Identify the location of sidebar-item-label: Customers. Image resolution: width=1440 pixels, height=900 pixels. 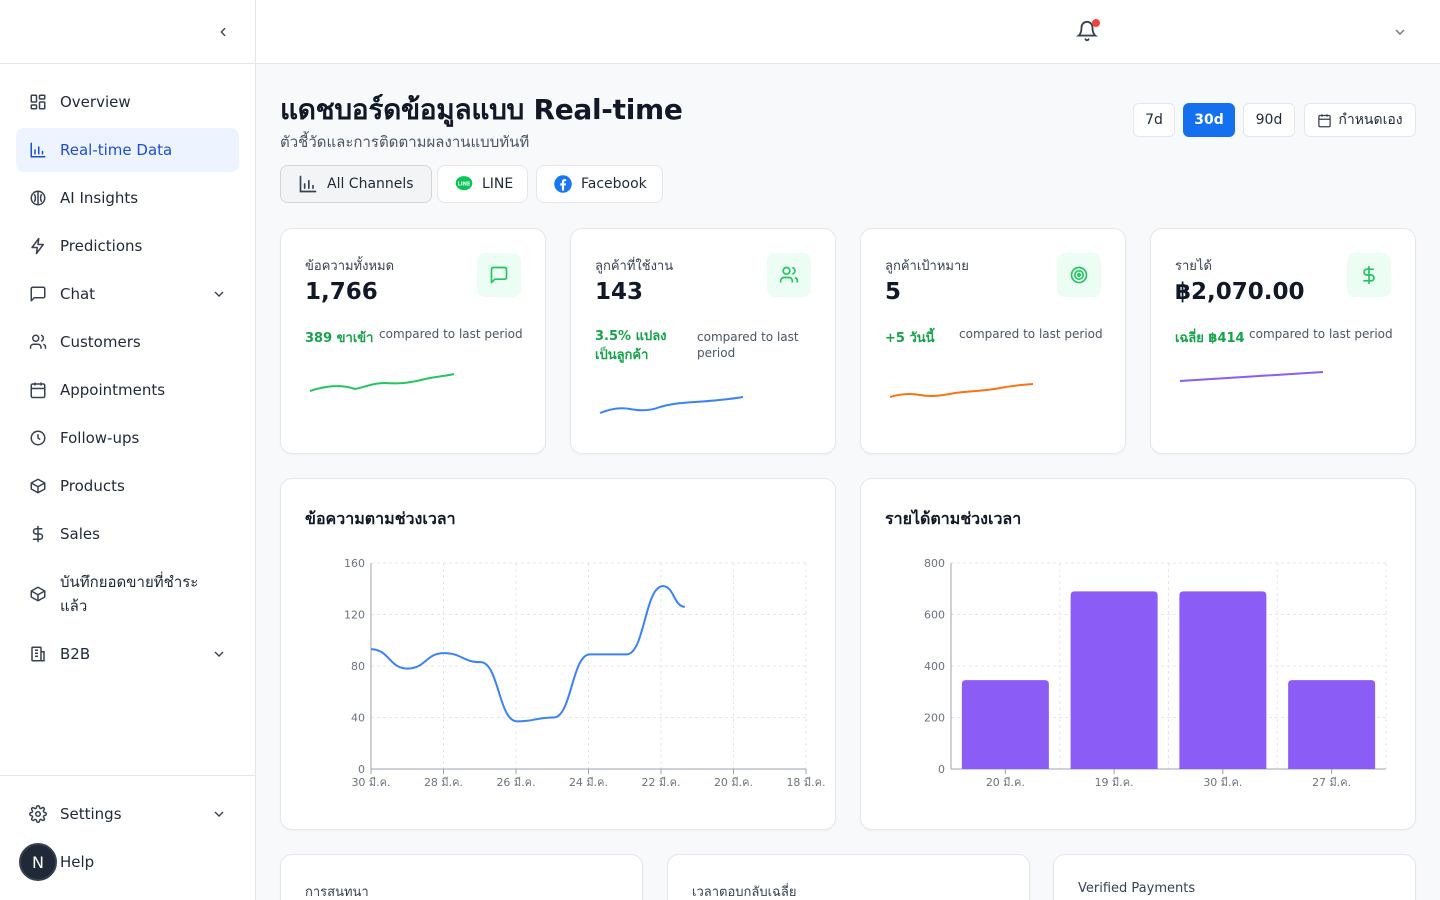
(100, 342).